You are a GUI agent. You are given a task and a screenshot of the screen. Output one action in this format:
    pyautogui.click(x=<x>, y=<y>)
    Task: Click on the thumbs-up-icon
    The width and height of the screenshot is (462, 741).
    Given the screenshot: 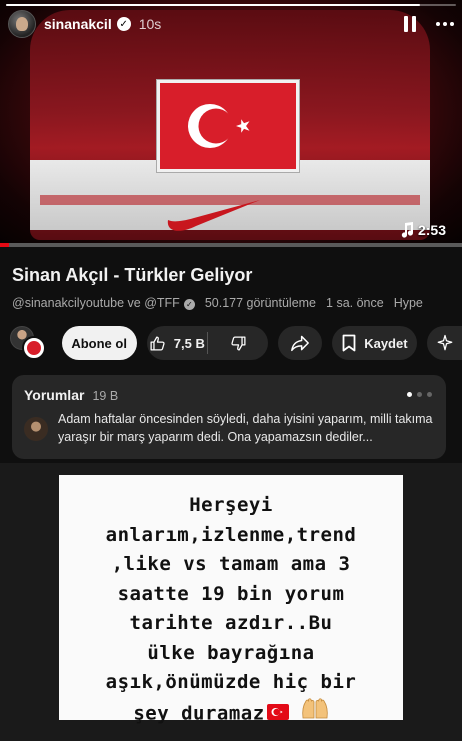 What is the action you would take?
    pyautogui.click(x=157, y=343)
    